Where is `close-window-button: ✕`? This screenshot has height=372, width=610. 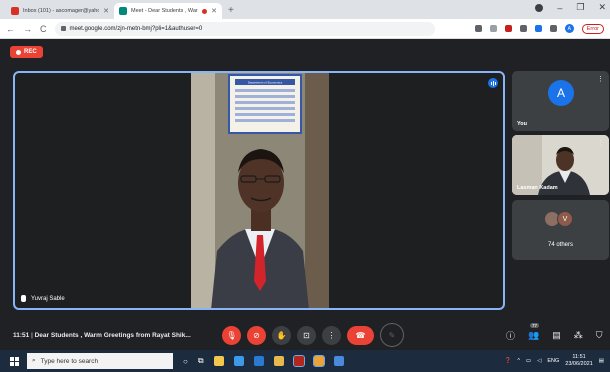 close-window-button: ✕ is located at coordinates (602, 7).